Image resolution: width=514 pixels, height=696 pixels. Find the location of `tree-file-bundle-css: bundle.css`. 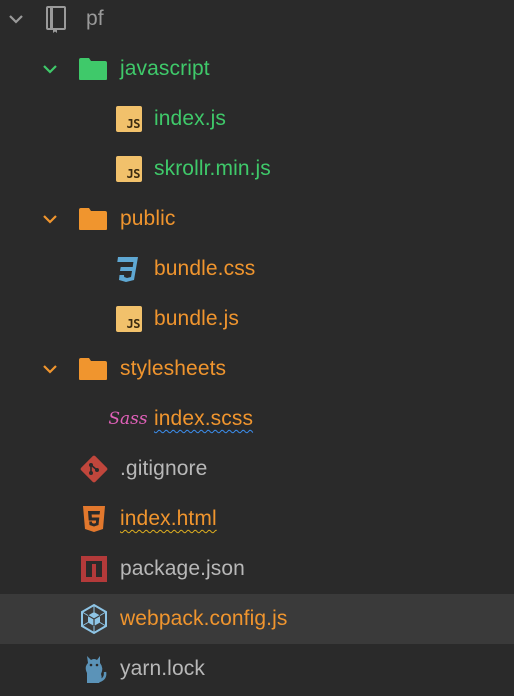

tree-file-bundle-css: bundle.css is located at coordinates (257, 269).